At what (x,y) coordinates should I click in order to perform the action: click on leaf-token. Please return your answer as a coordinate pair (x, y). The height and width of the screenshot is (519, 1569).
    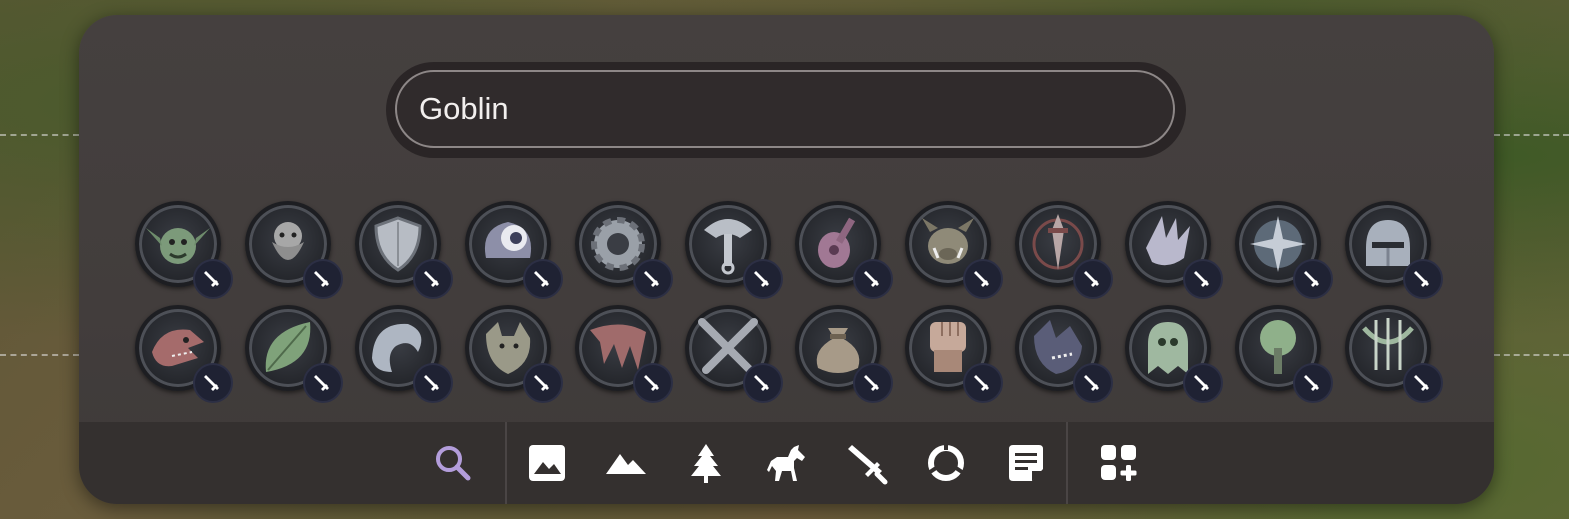
    Looking at the image, I should click on (294, 354).